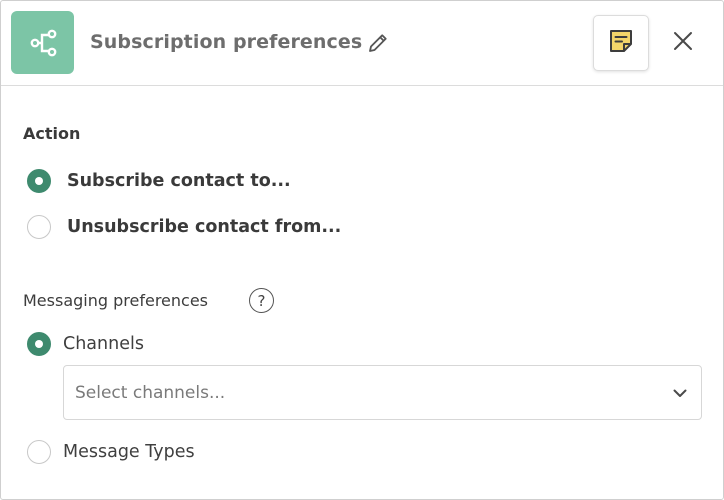 The image size is (724, 500). What do you see at coordinates (261, 300) in the screenshot?
I see `question-mark-icon: ?` at bounding box center [261, 300].